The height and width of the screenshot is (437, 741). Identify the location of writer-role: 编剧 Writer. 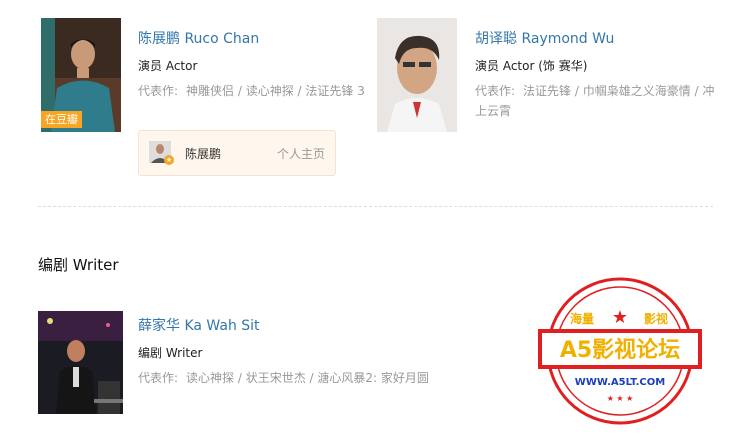
(170, 353).